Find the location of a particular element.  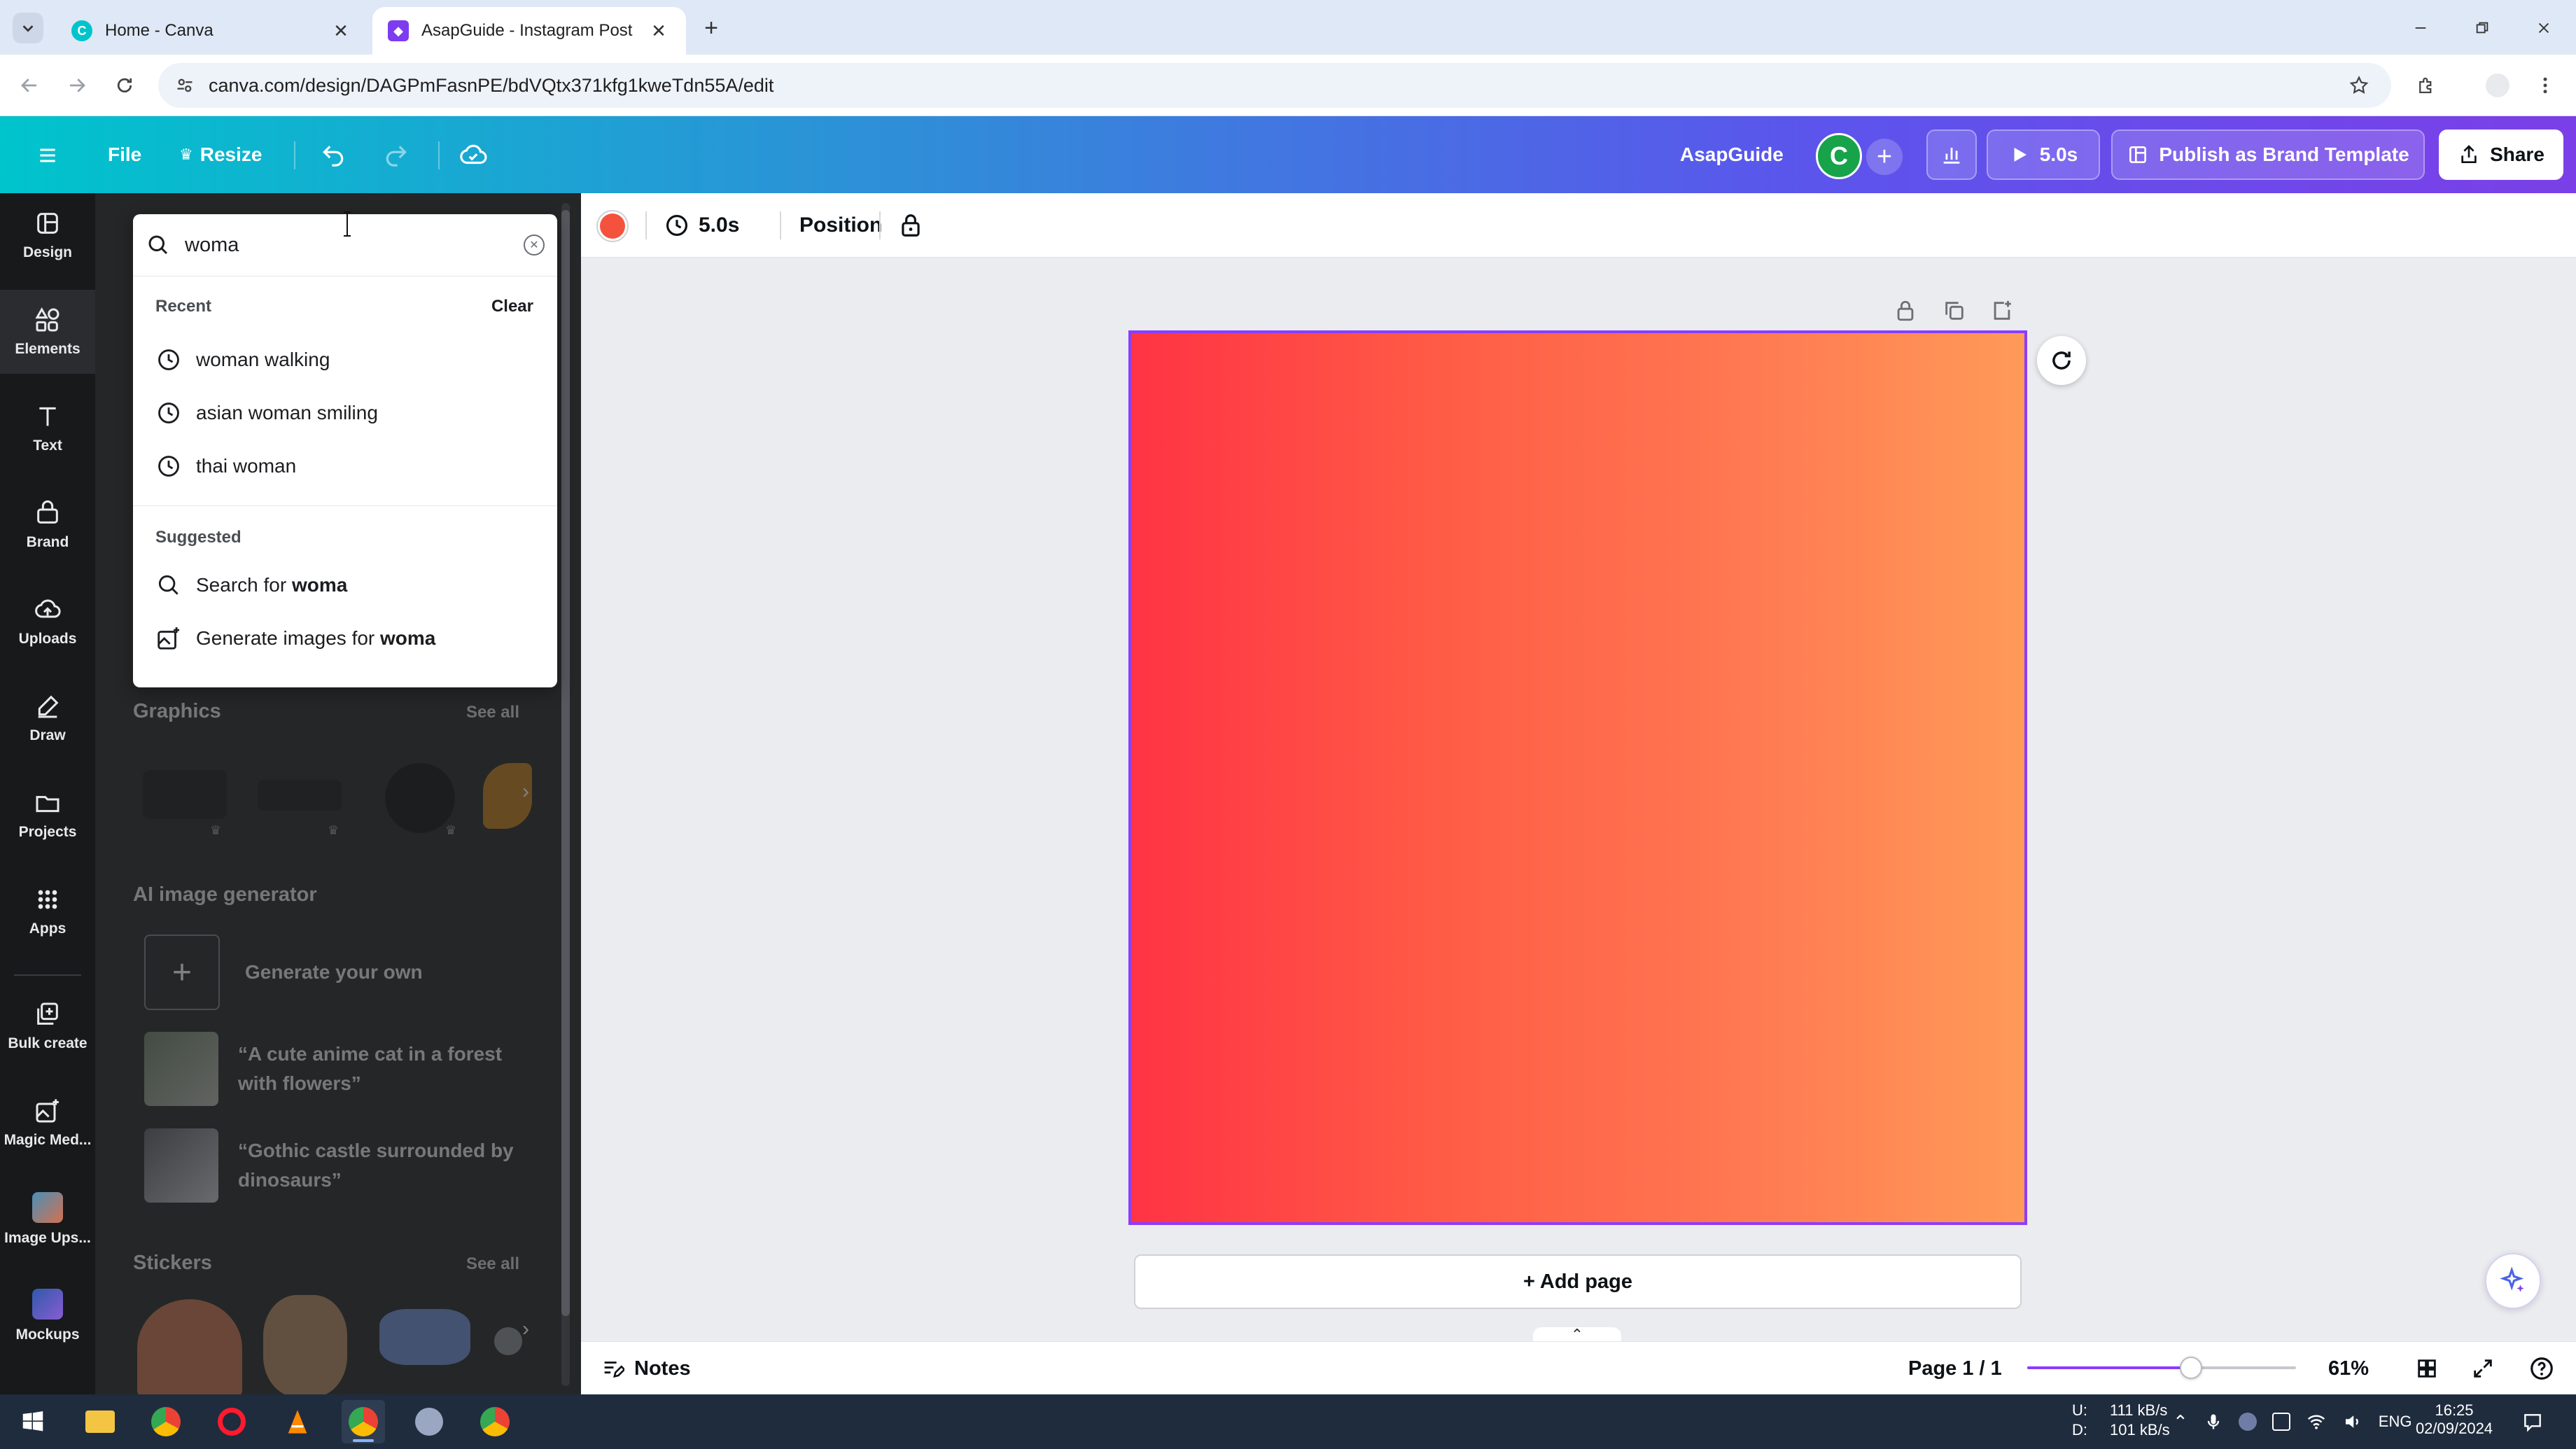

minimize-window-button is located at coordinates (2420, 28).